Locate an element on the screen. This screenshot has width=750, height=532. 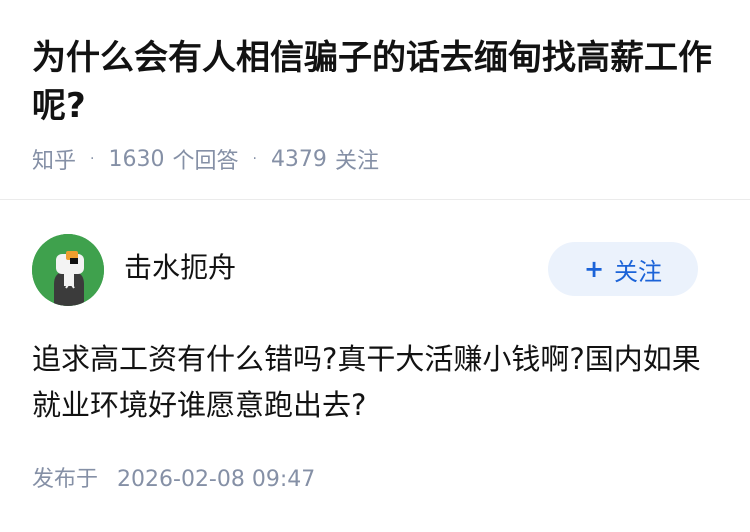
source-label: 知乎 is located at coordinates (54, 159).